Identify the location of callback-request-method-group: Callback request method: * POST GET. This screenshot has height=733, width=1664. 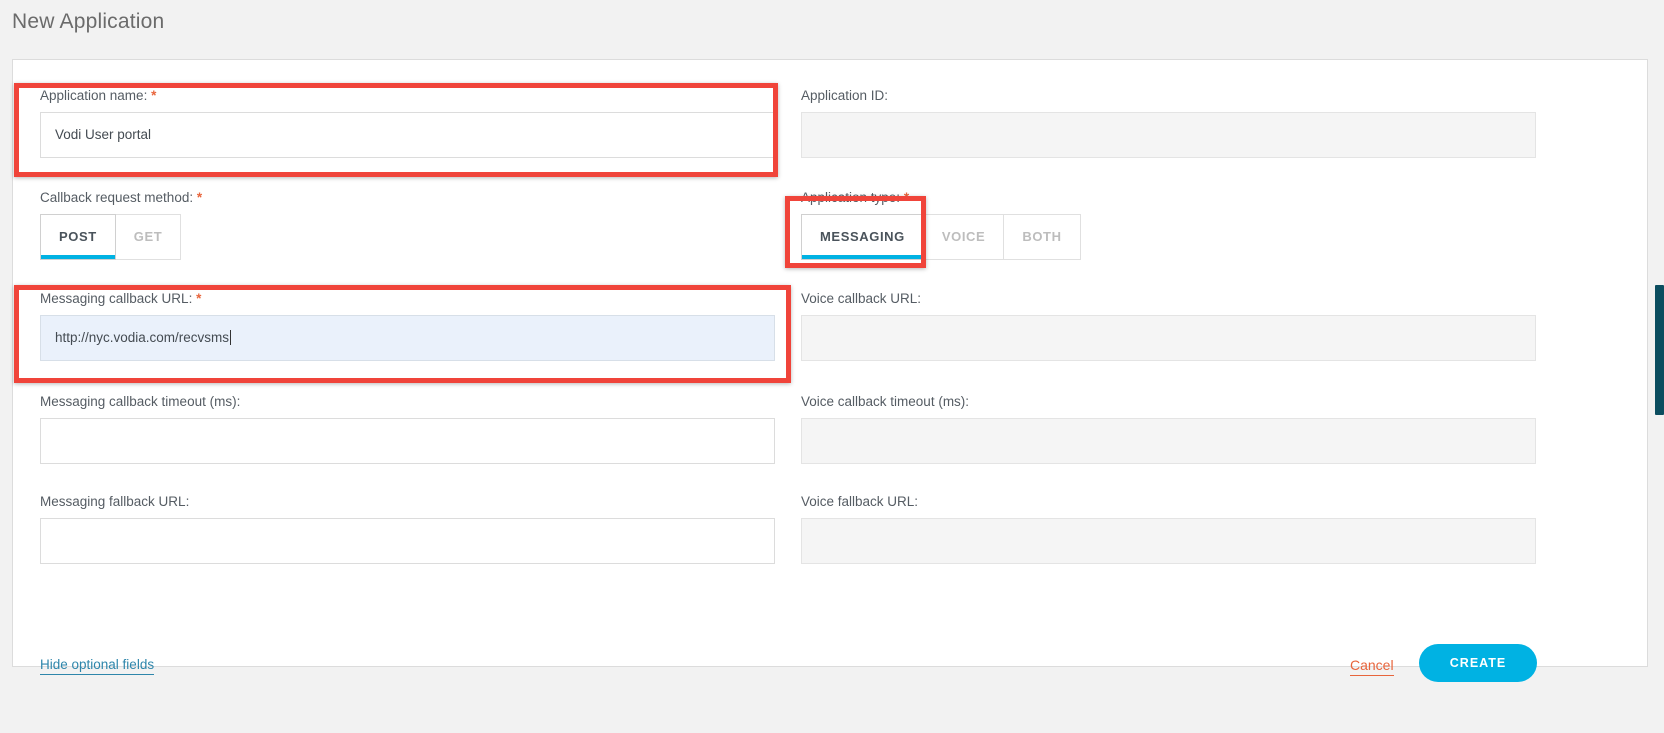
(407, 225).